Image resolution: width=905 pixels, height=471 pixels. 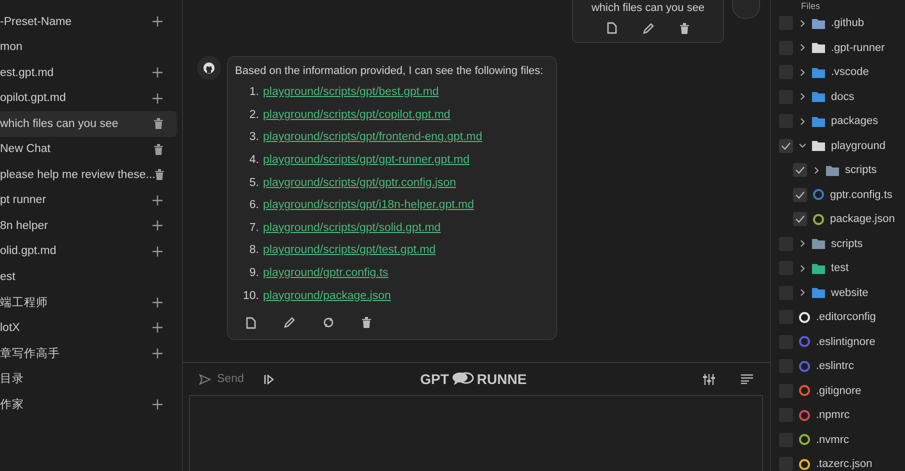 What do you see at coordinates (858, 146) in the screenshot?
I see `tree-item-label: playground` at bounding box center [858, 146].